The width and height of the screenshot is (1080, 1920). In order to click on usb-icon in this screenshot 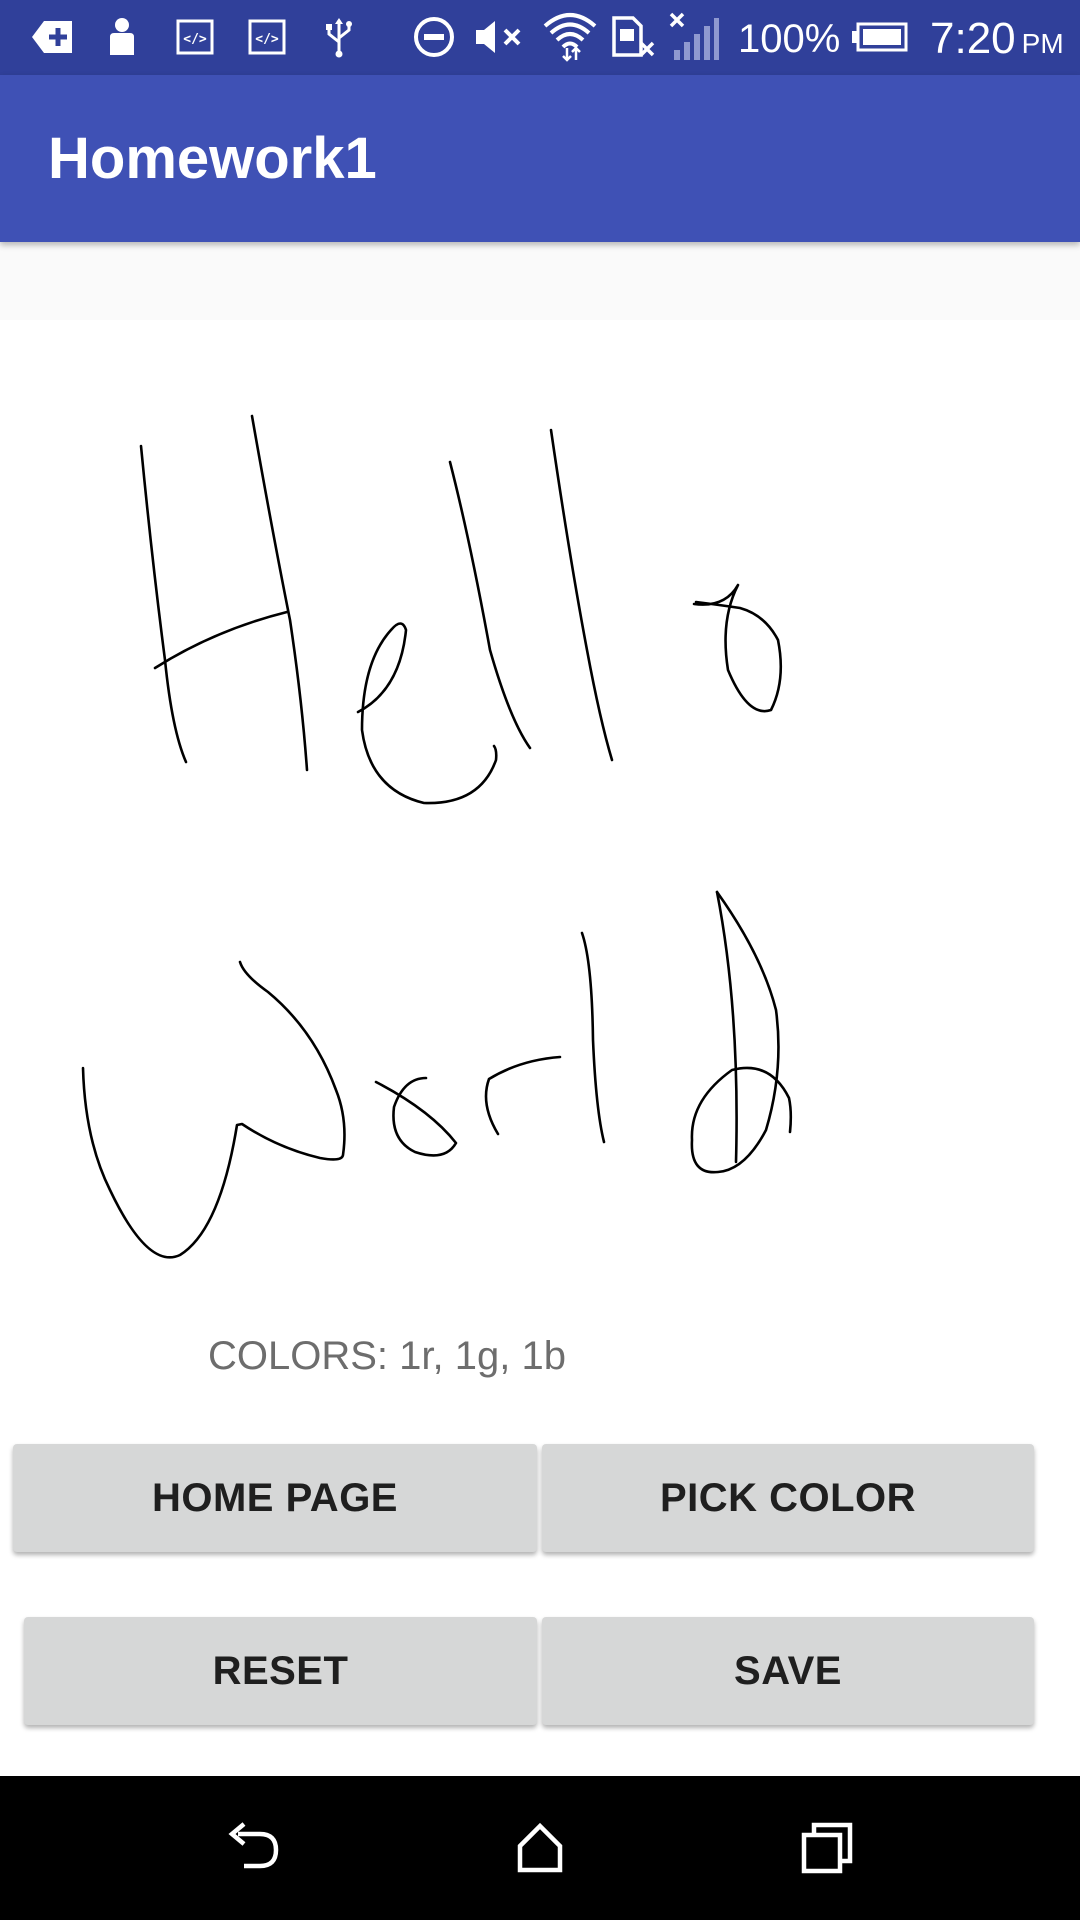, I will do `click(339, 37)`.